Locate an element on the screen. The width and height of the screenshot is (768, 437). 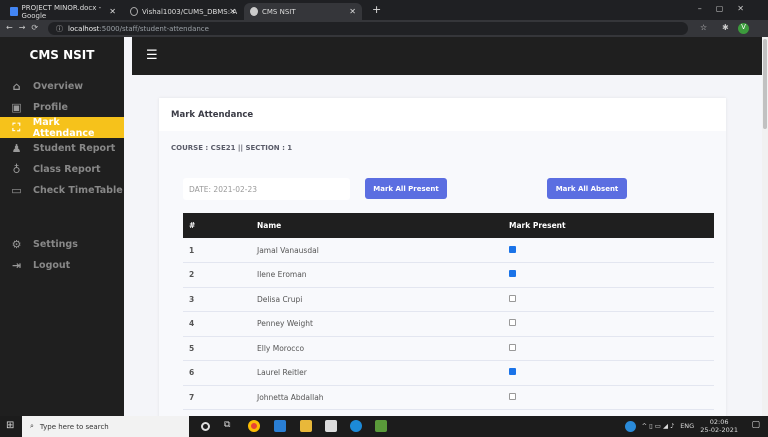
scrollbar is located at coordinates (765, 226).